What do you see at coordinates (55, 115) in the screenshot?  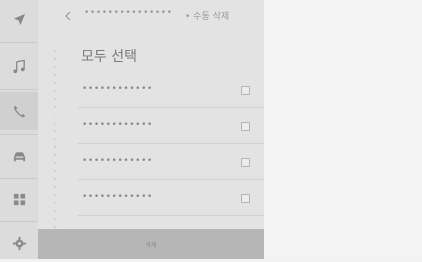 I see `index-letter: I` at bounding box center [55, 115].